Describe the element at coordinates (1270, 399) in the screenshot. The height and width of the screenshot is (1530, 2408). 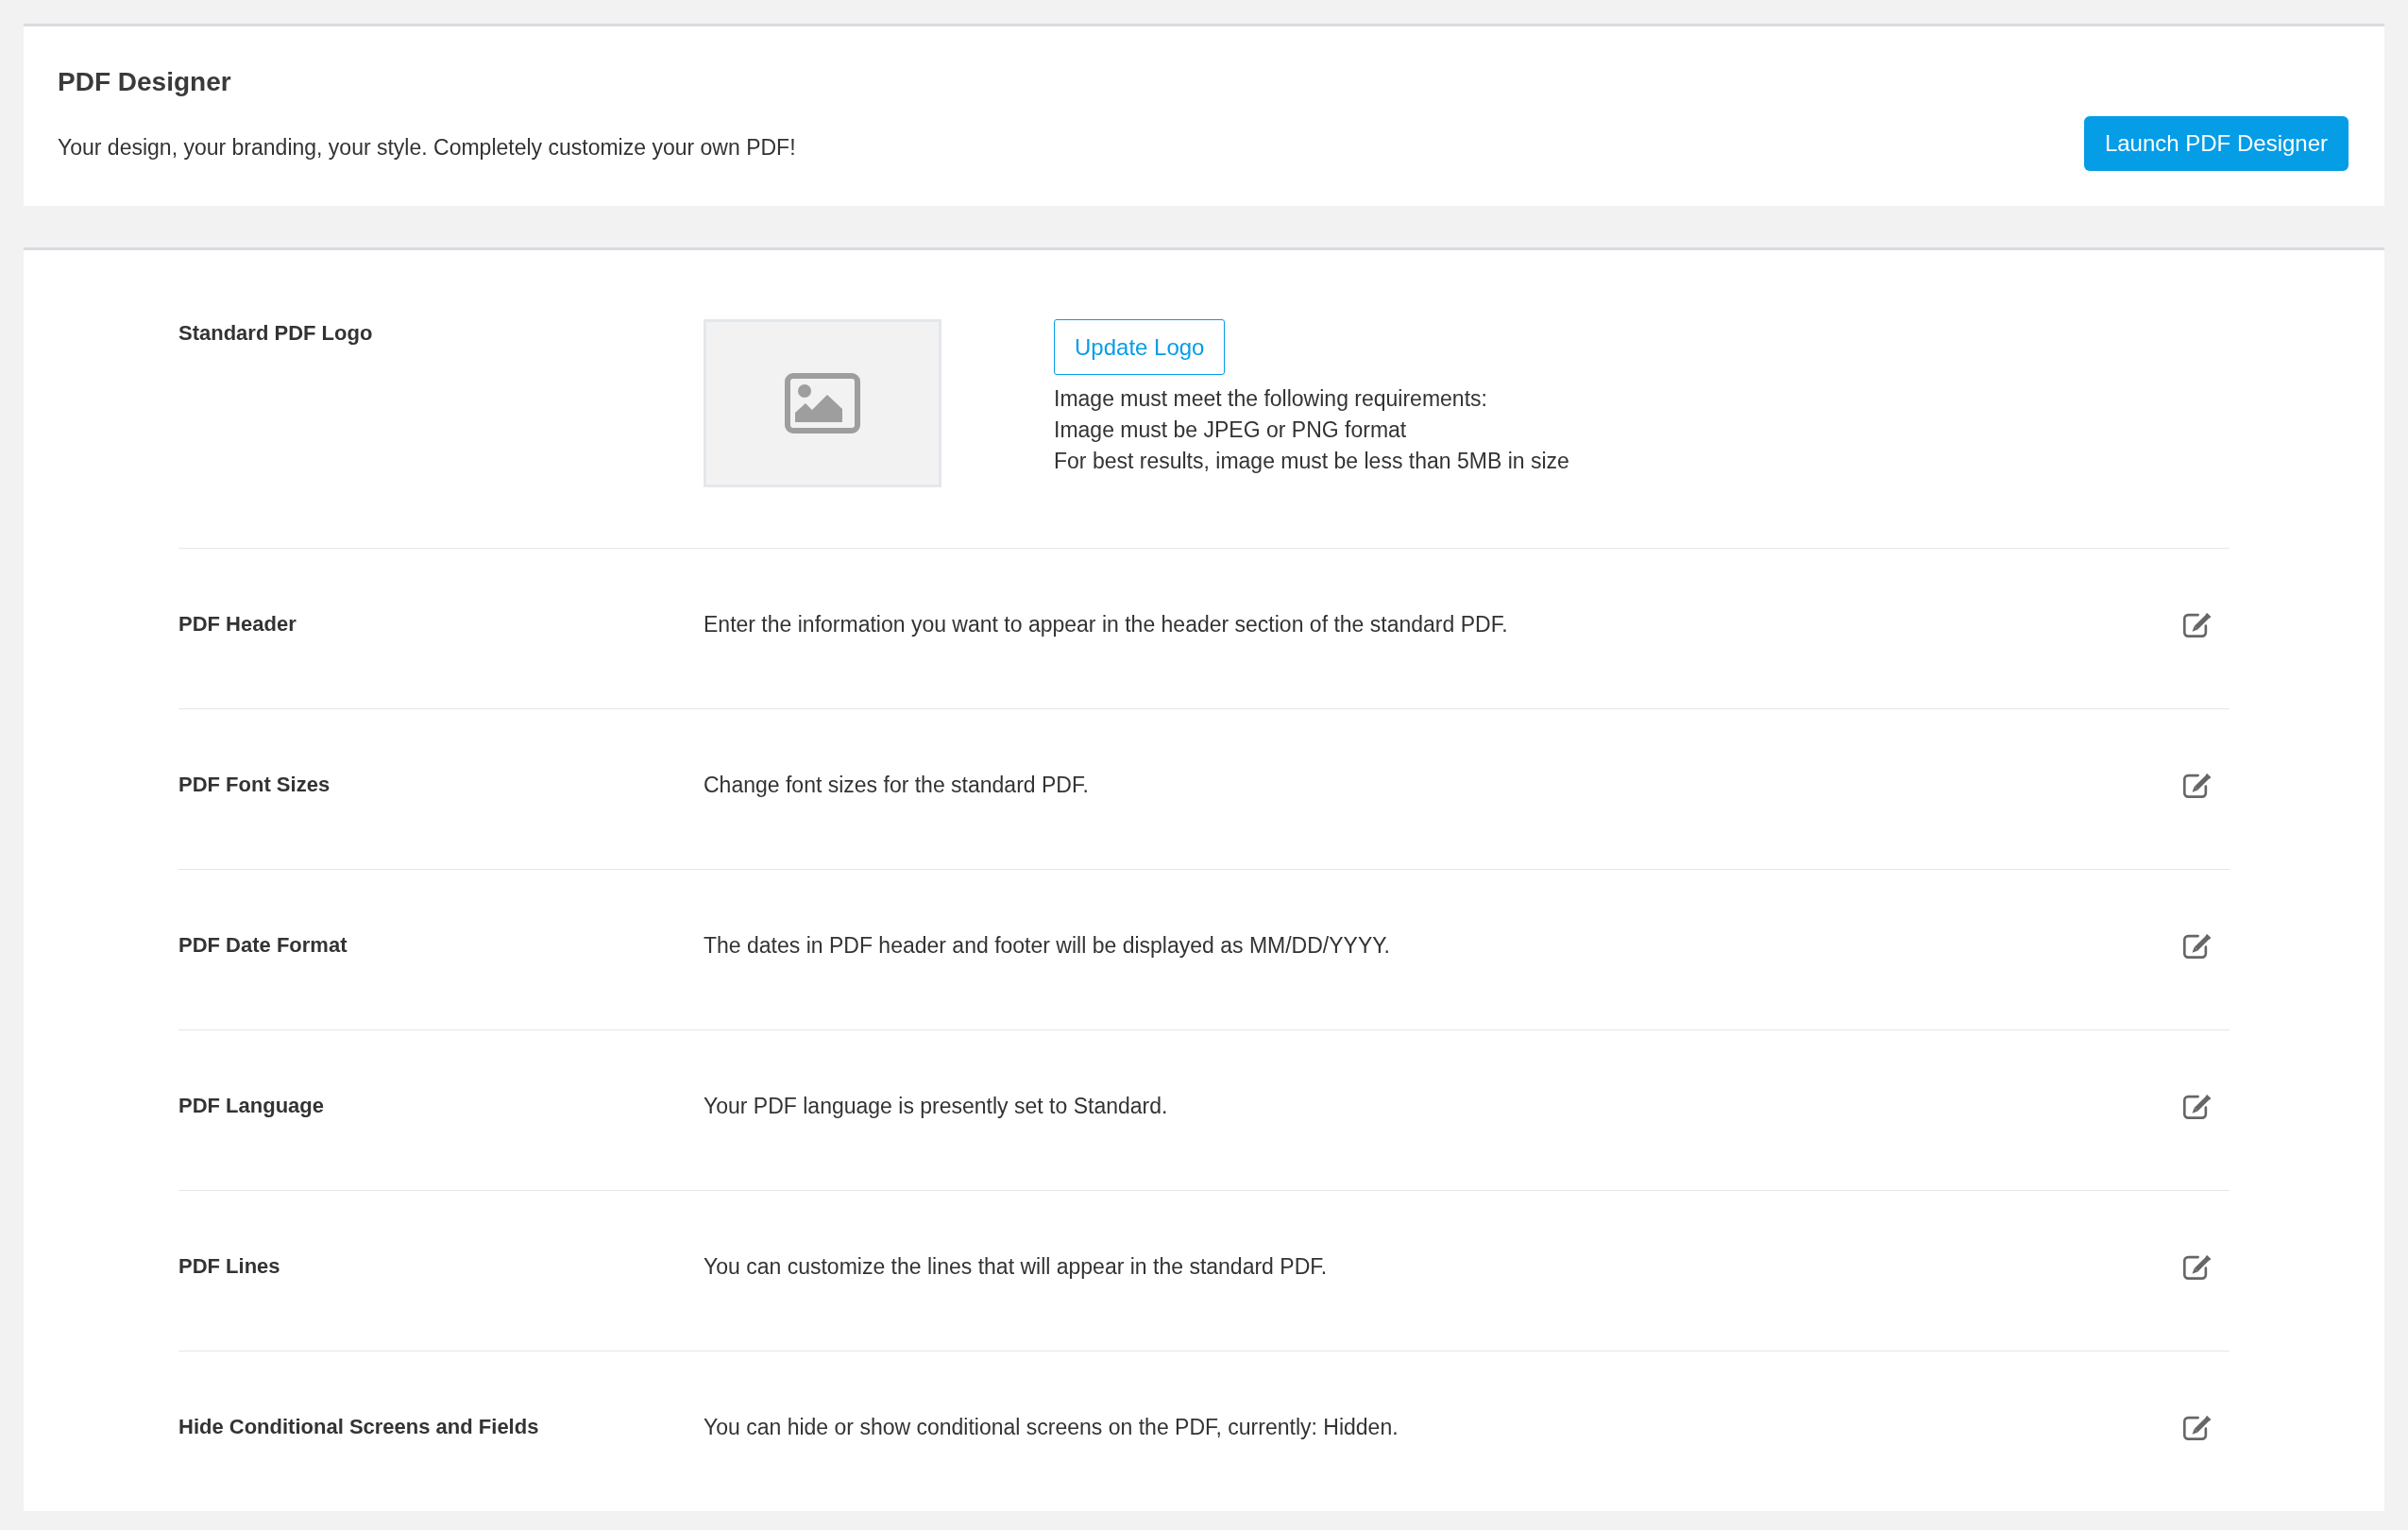
I see `requirement-text: Image must meet the following requirements:` at that location.